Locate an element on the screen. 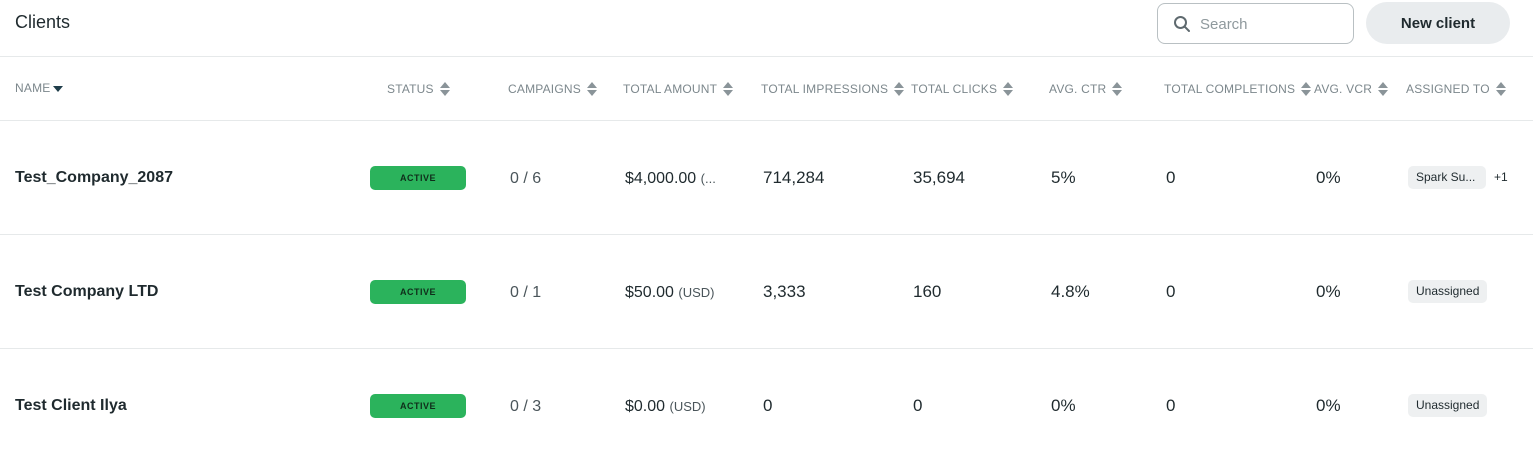 The image size is (1533, 462). avg-ctr: 4.8% is located at coordinates (1070, 291).